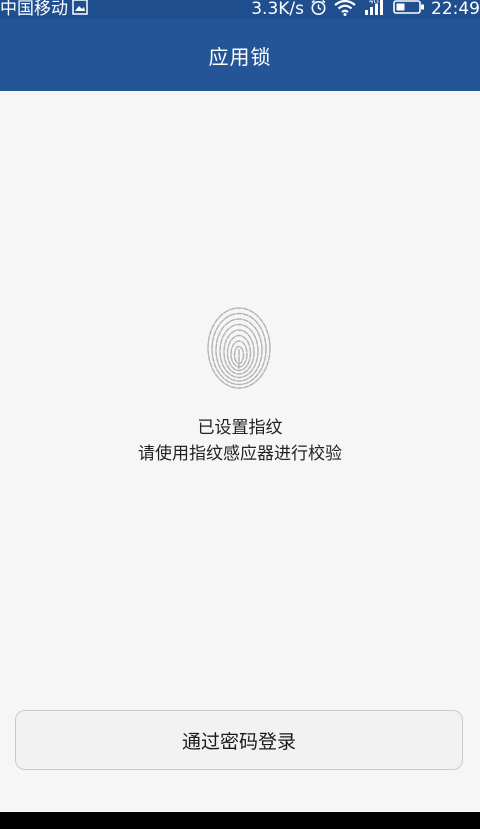 The height and width of the screenshot is (829, 480). Describe the element at coordinates (240, 428) in the screenshot. I see `fingerprint-set-message: 已设置指纹` at that location.